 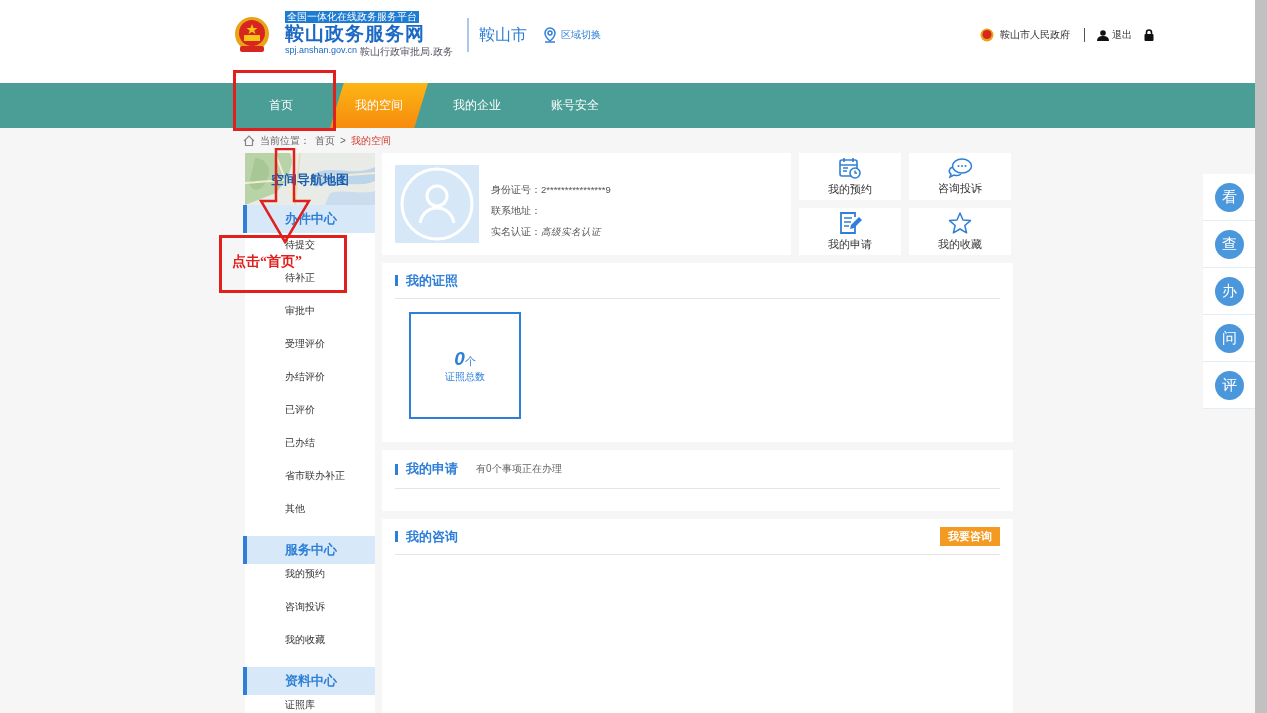 What do you see at coordinates (519, 469) in the screenshot?
I see `status-note: 有0个事项正在办理` at bounding box center [519, 469].